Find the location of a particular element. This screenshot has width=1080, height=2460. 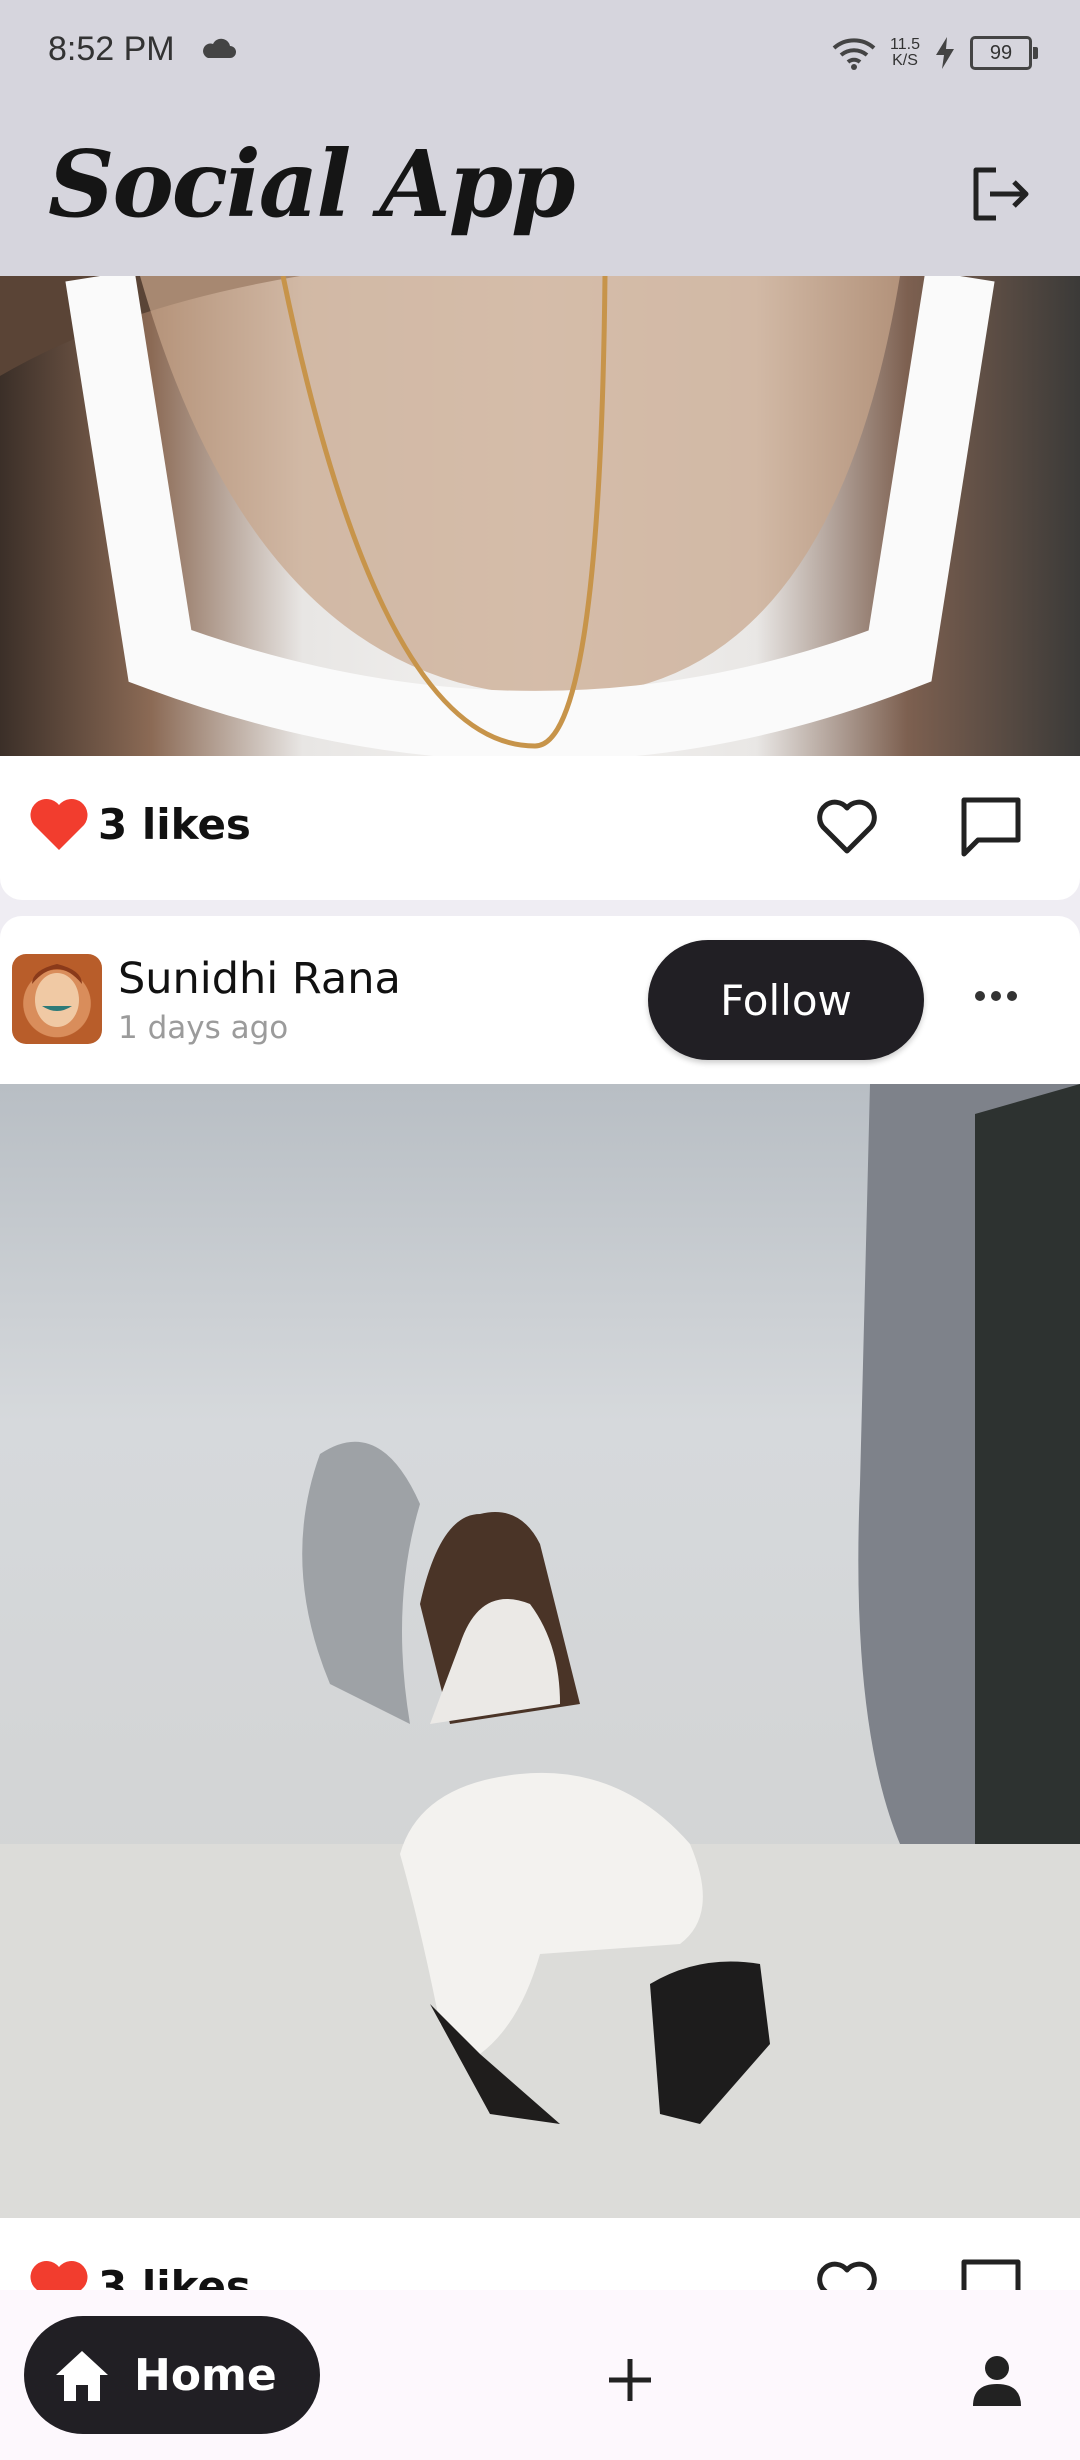

nav-home-button: Home is located at coordinates (172, 2375).